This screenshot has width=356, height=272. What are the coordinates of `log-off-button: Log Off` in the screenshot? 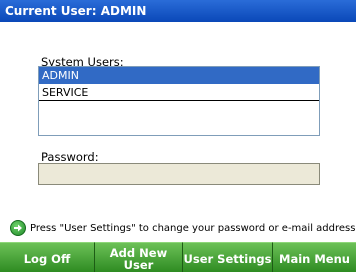 It's located at (47, 257).